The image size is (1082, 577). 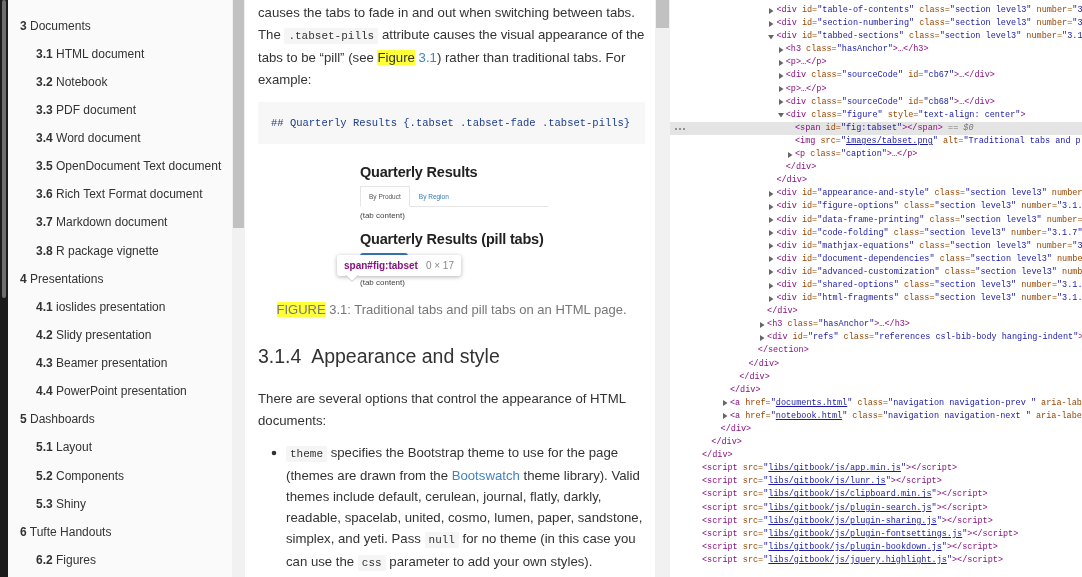 What do you see at coordinates (876, 76) in the screenshot?
I see `dom-node-row: <div class="sourceCode" id="cb67">…</div>` at bounding box center [876, 76].